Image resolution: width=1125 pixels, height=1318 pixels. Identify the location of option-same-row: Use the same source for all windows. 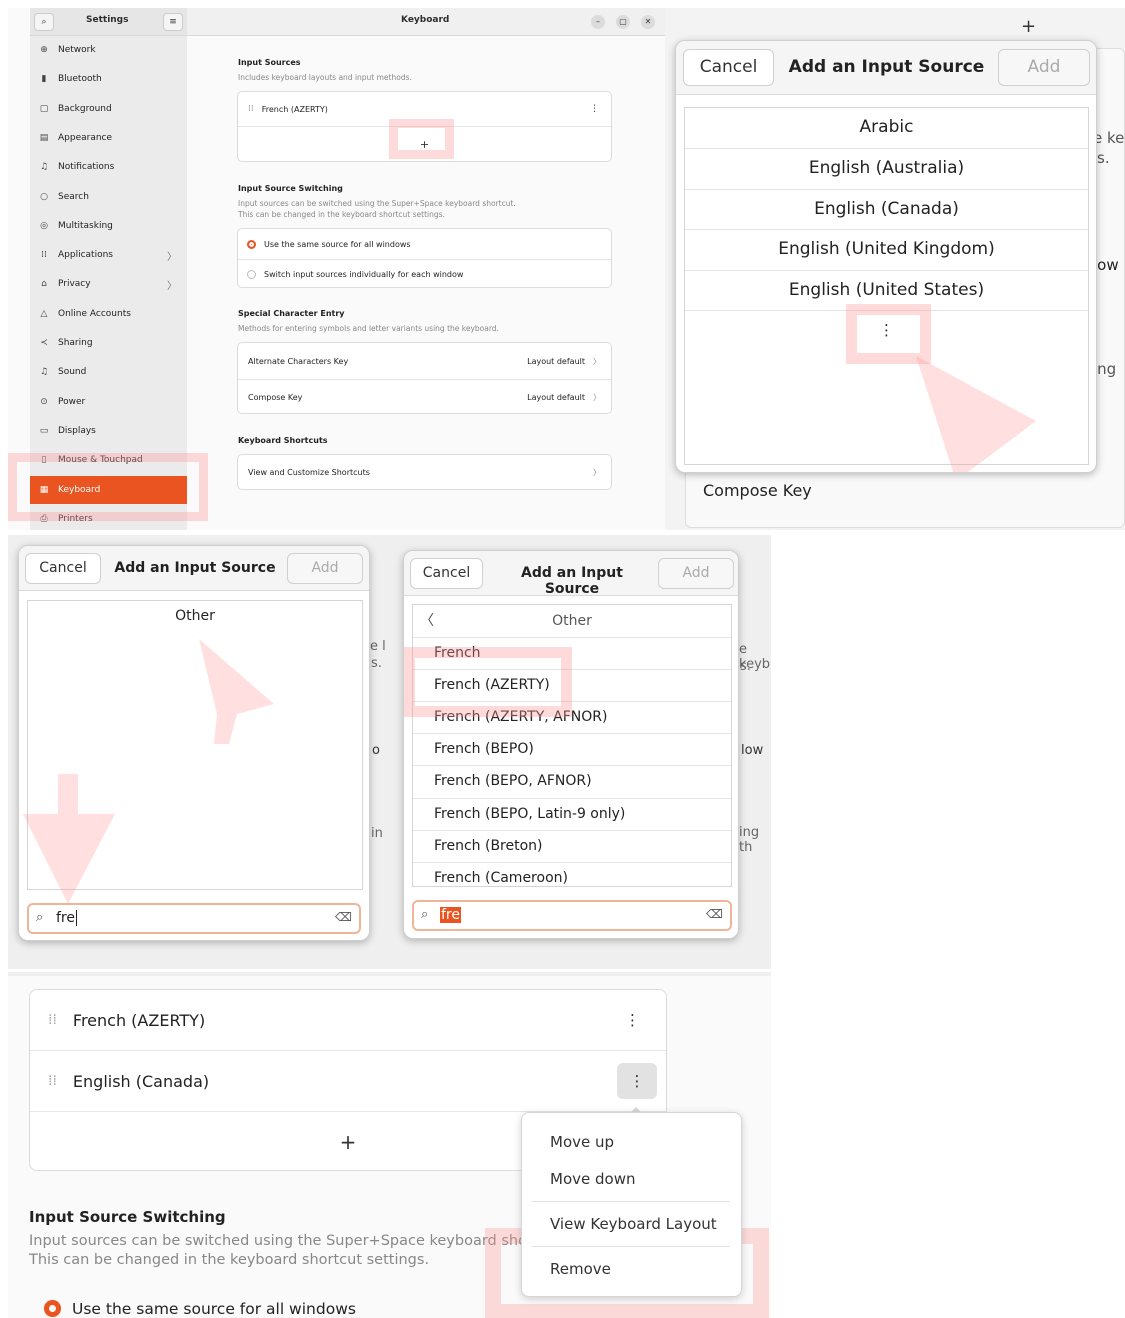
(424, 244).